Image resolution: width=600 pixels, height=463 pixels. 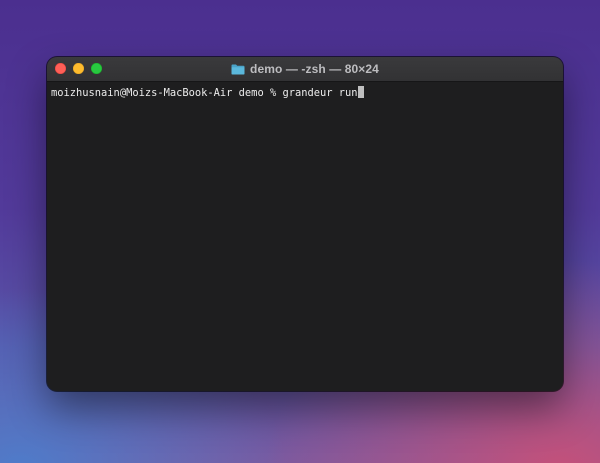 What do you see at coordinates (360, 92) in the screenshot?
I see `text-cursor` at bounding box center [360, 92].